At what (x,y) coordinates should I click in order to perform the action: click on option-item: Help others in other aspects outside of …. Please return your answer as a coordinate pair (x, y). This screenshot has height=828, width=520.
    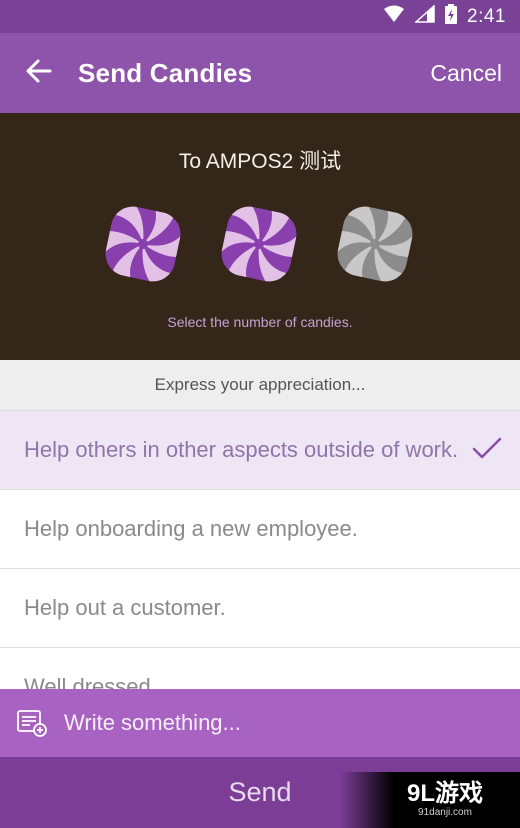
    Looking at the image, I should click on (260, 450).